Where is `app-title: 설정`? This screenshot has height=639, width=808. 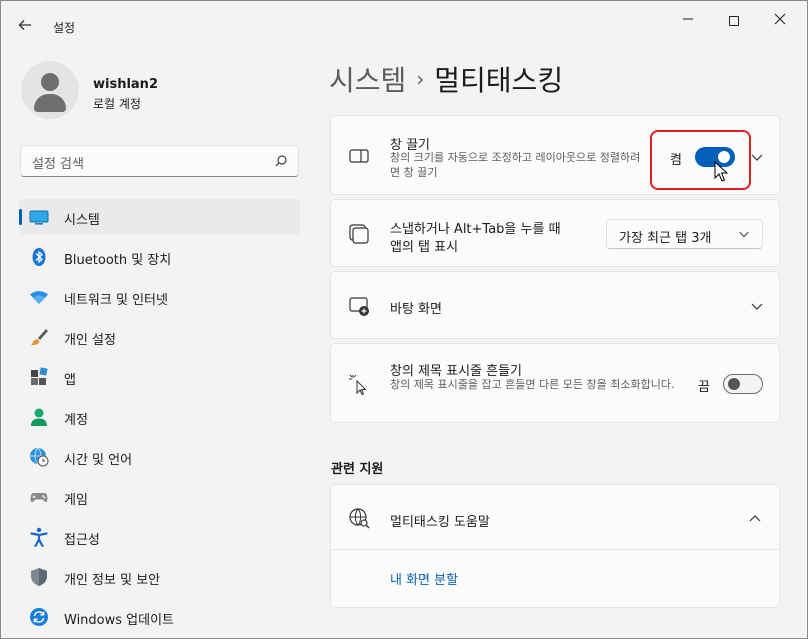 app-title: 설정 is located at coordinates (64, 28).